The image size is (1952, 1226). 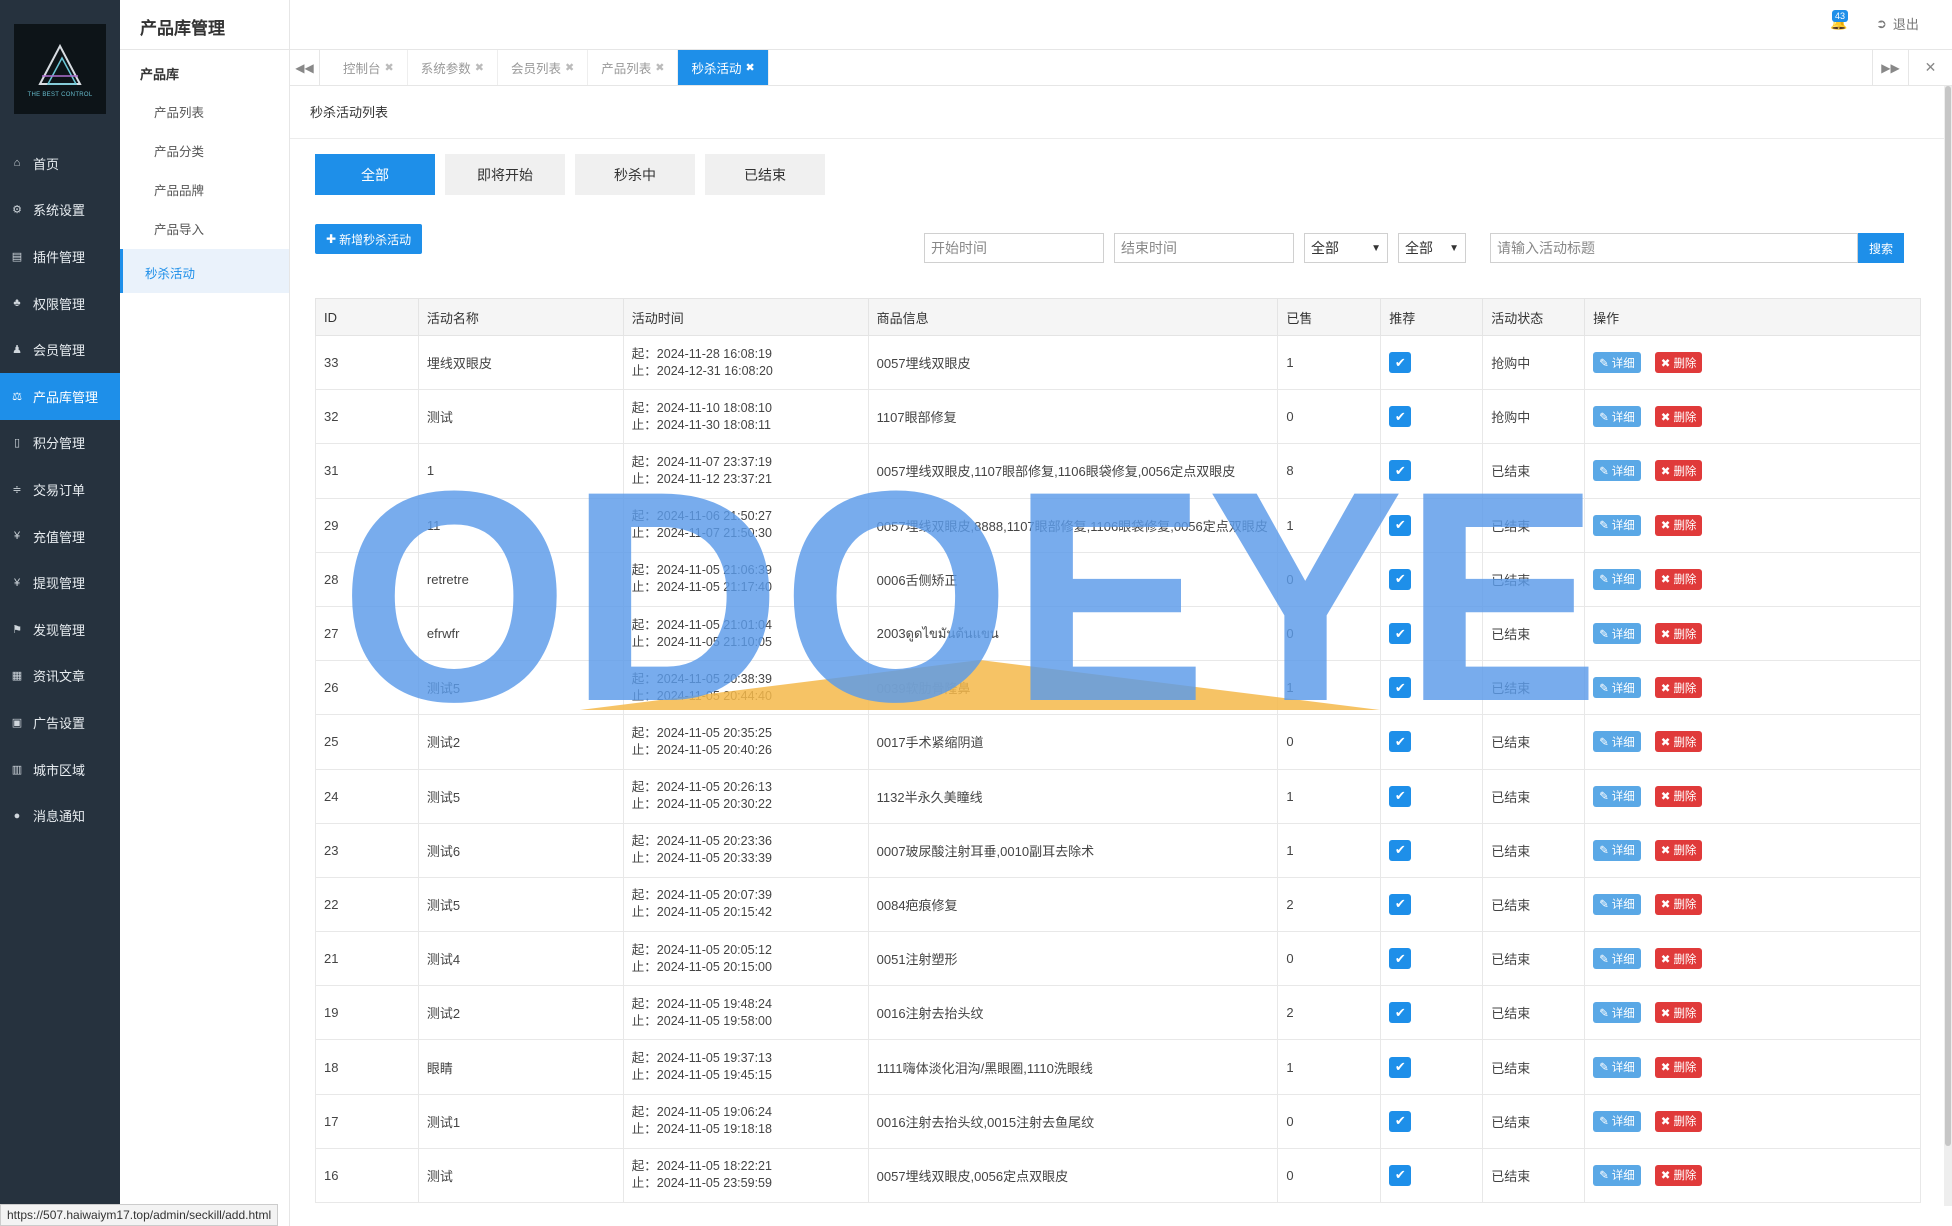 What do you see at coordinates (1948, 616) in the screenshot?
I see `scrollbar-thumb` at bounding box center [1948, 616].